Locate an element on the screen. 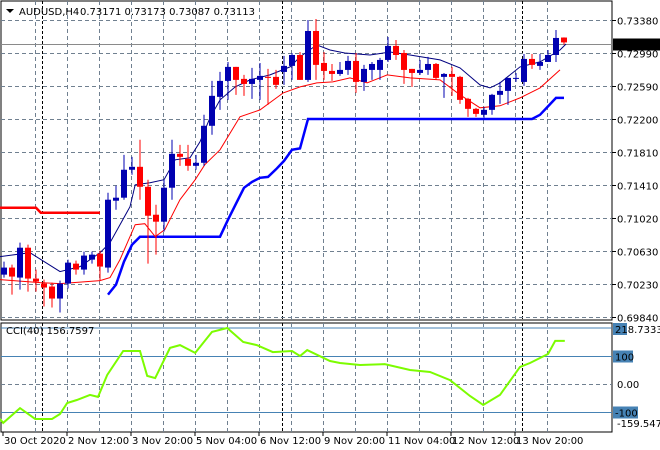  x-axis-label: 11 Nov 04:00 is located at coordinates (421, 441).